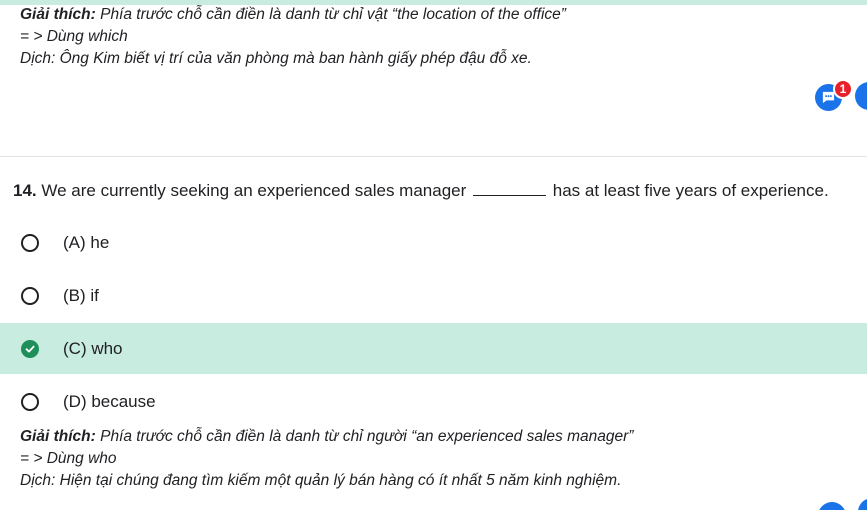 The image size is (867, 510). Describe the element at coordinates (109, 401) in the screenshot. I see `option-label: (D) because` at that location.